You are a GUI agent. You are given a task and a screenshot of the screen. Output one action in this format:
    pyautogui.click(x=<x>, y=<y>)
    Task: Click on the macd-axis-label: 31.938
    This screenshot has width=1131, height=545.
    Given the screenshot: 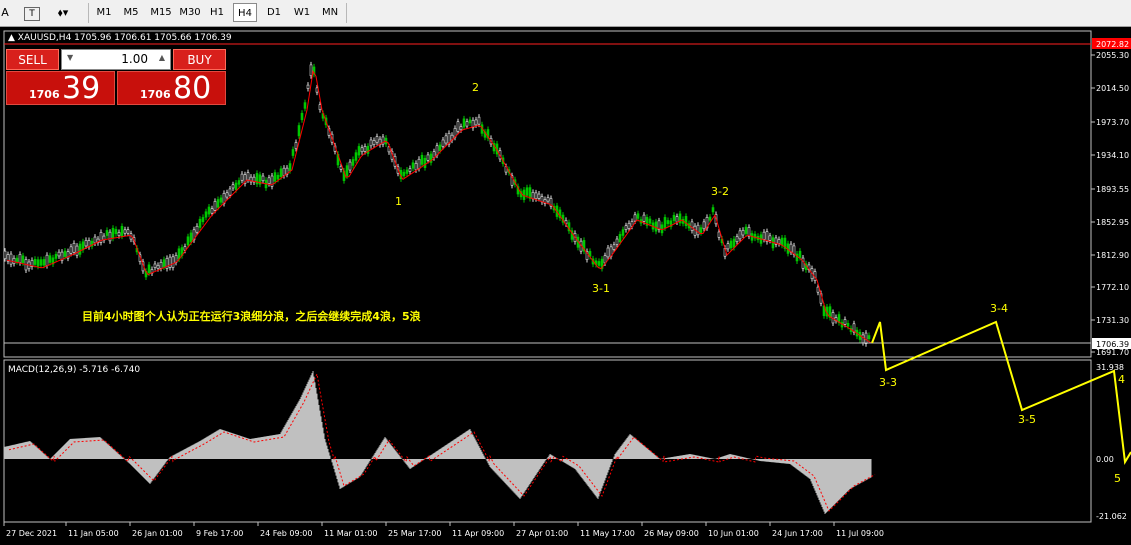 What is the action you would take?
    pyautogui.click(x=1110, y=367)
    